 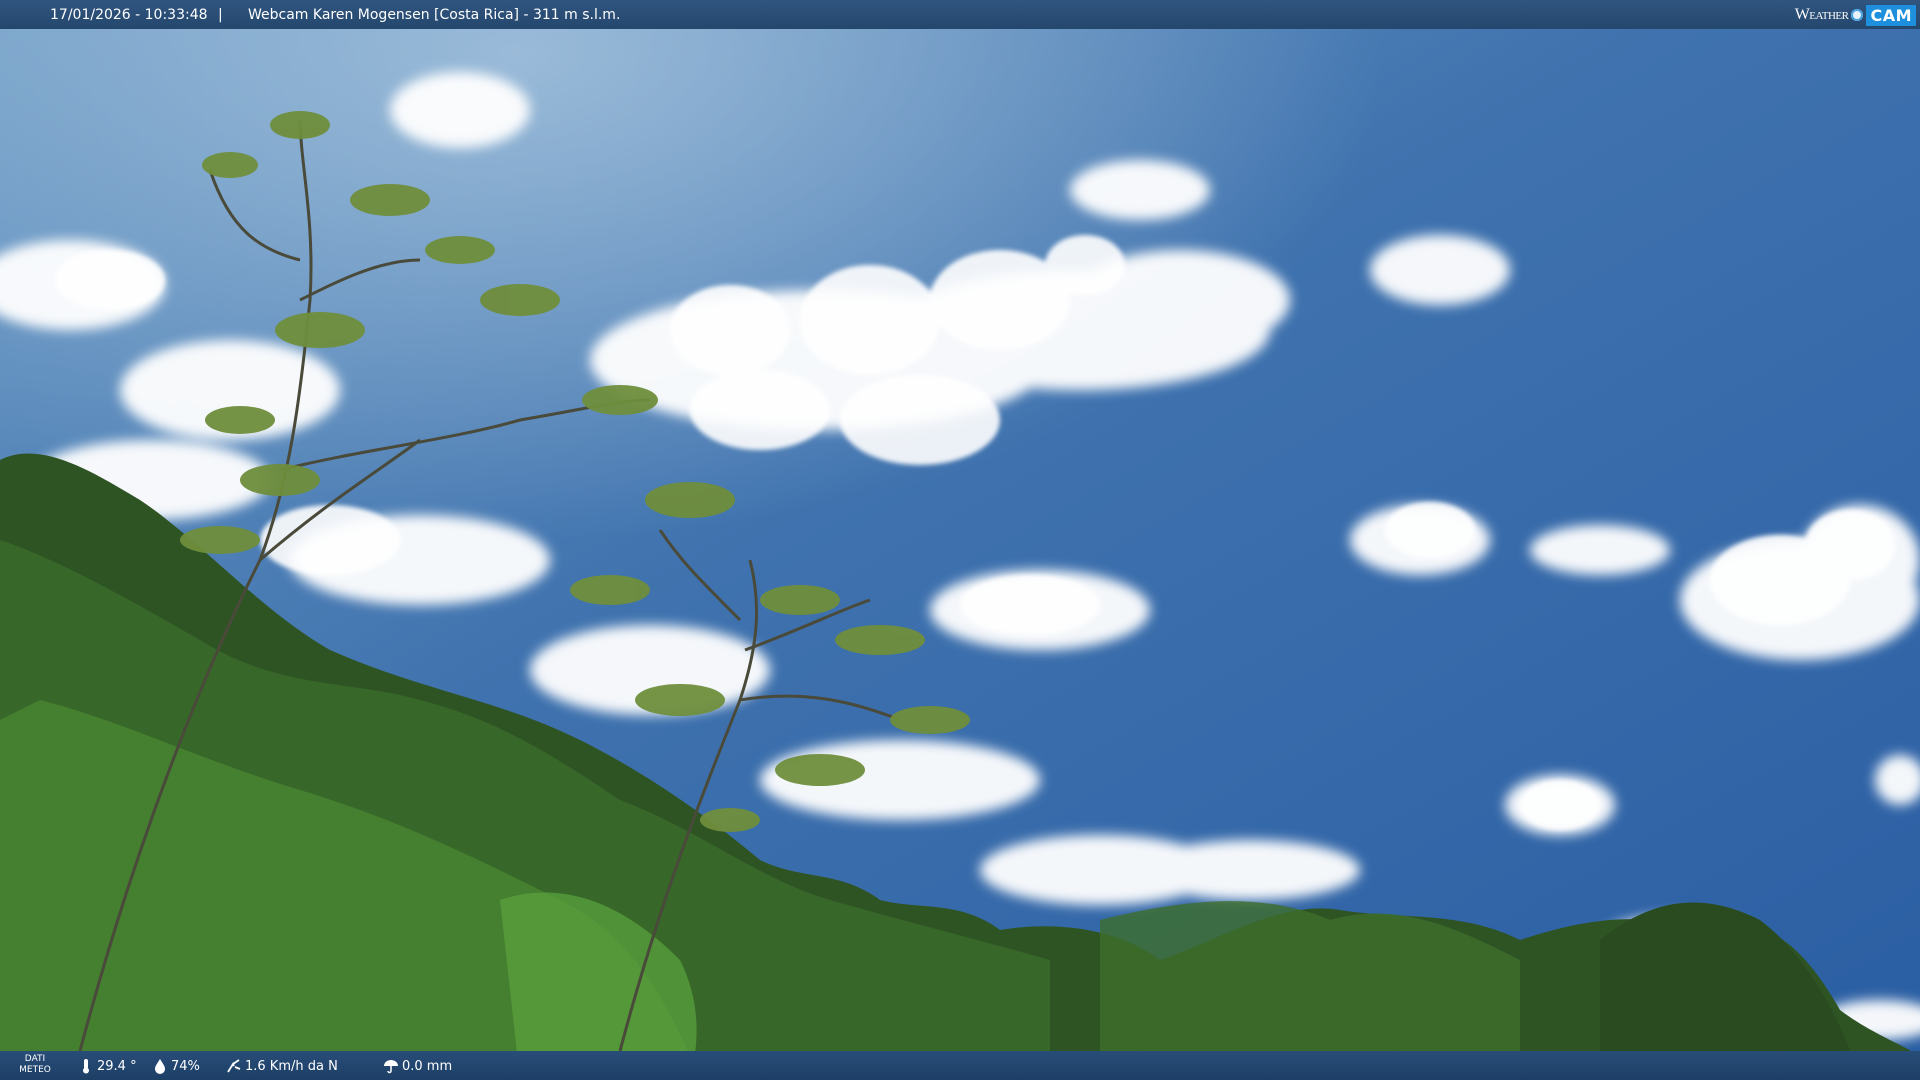 I want to click on rain-item: 0.0 mm, so click(x=417, y=1066).